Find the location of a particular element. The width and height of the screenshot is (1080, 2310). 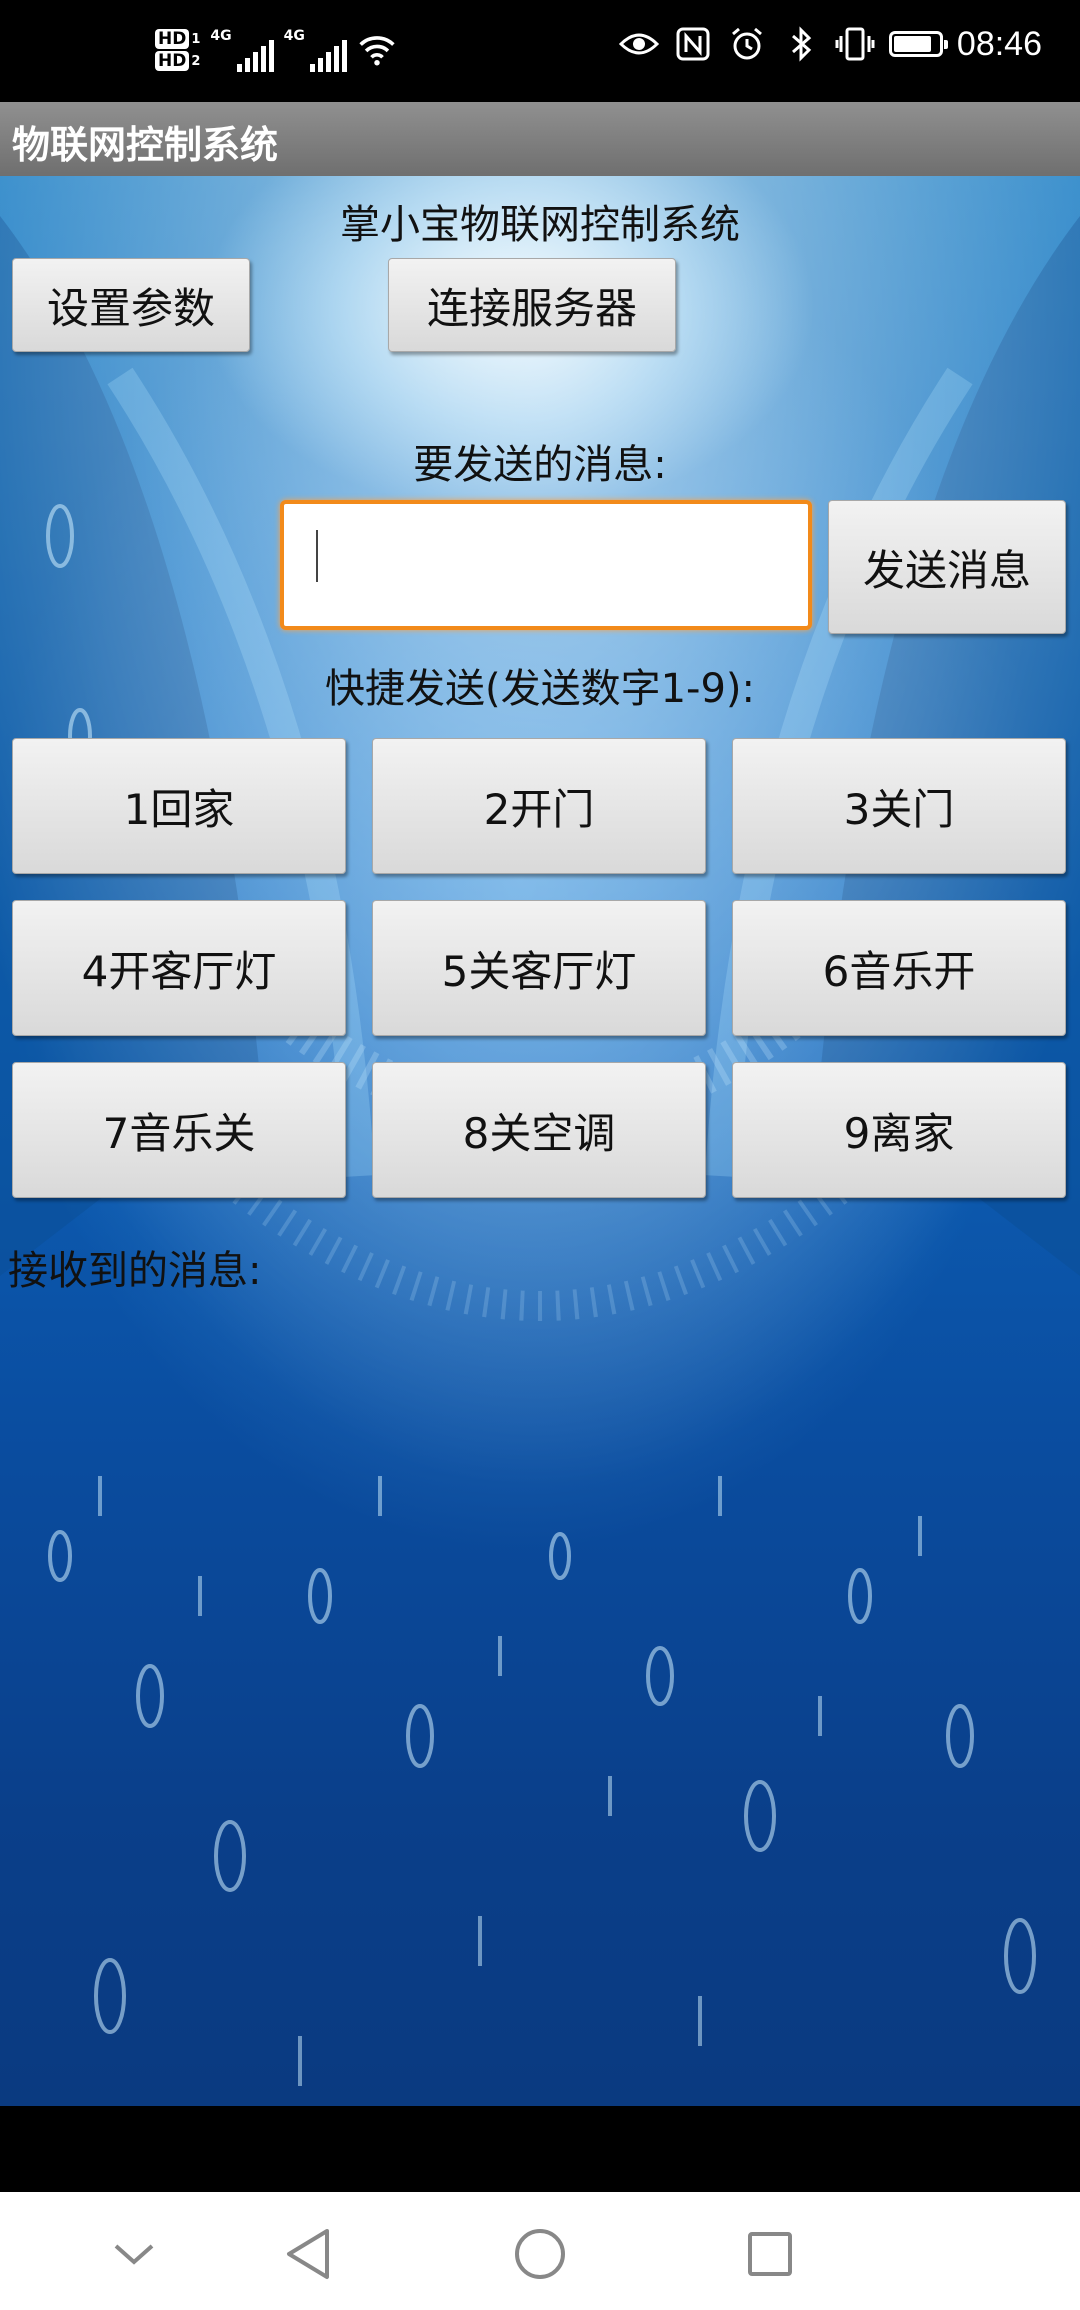

signal-sim1-icon: 4G is located at coordinates (242, 50).